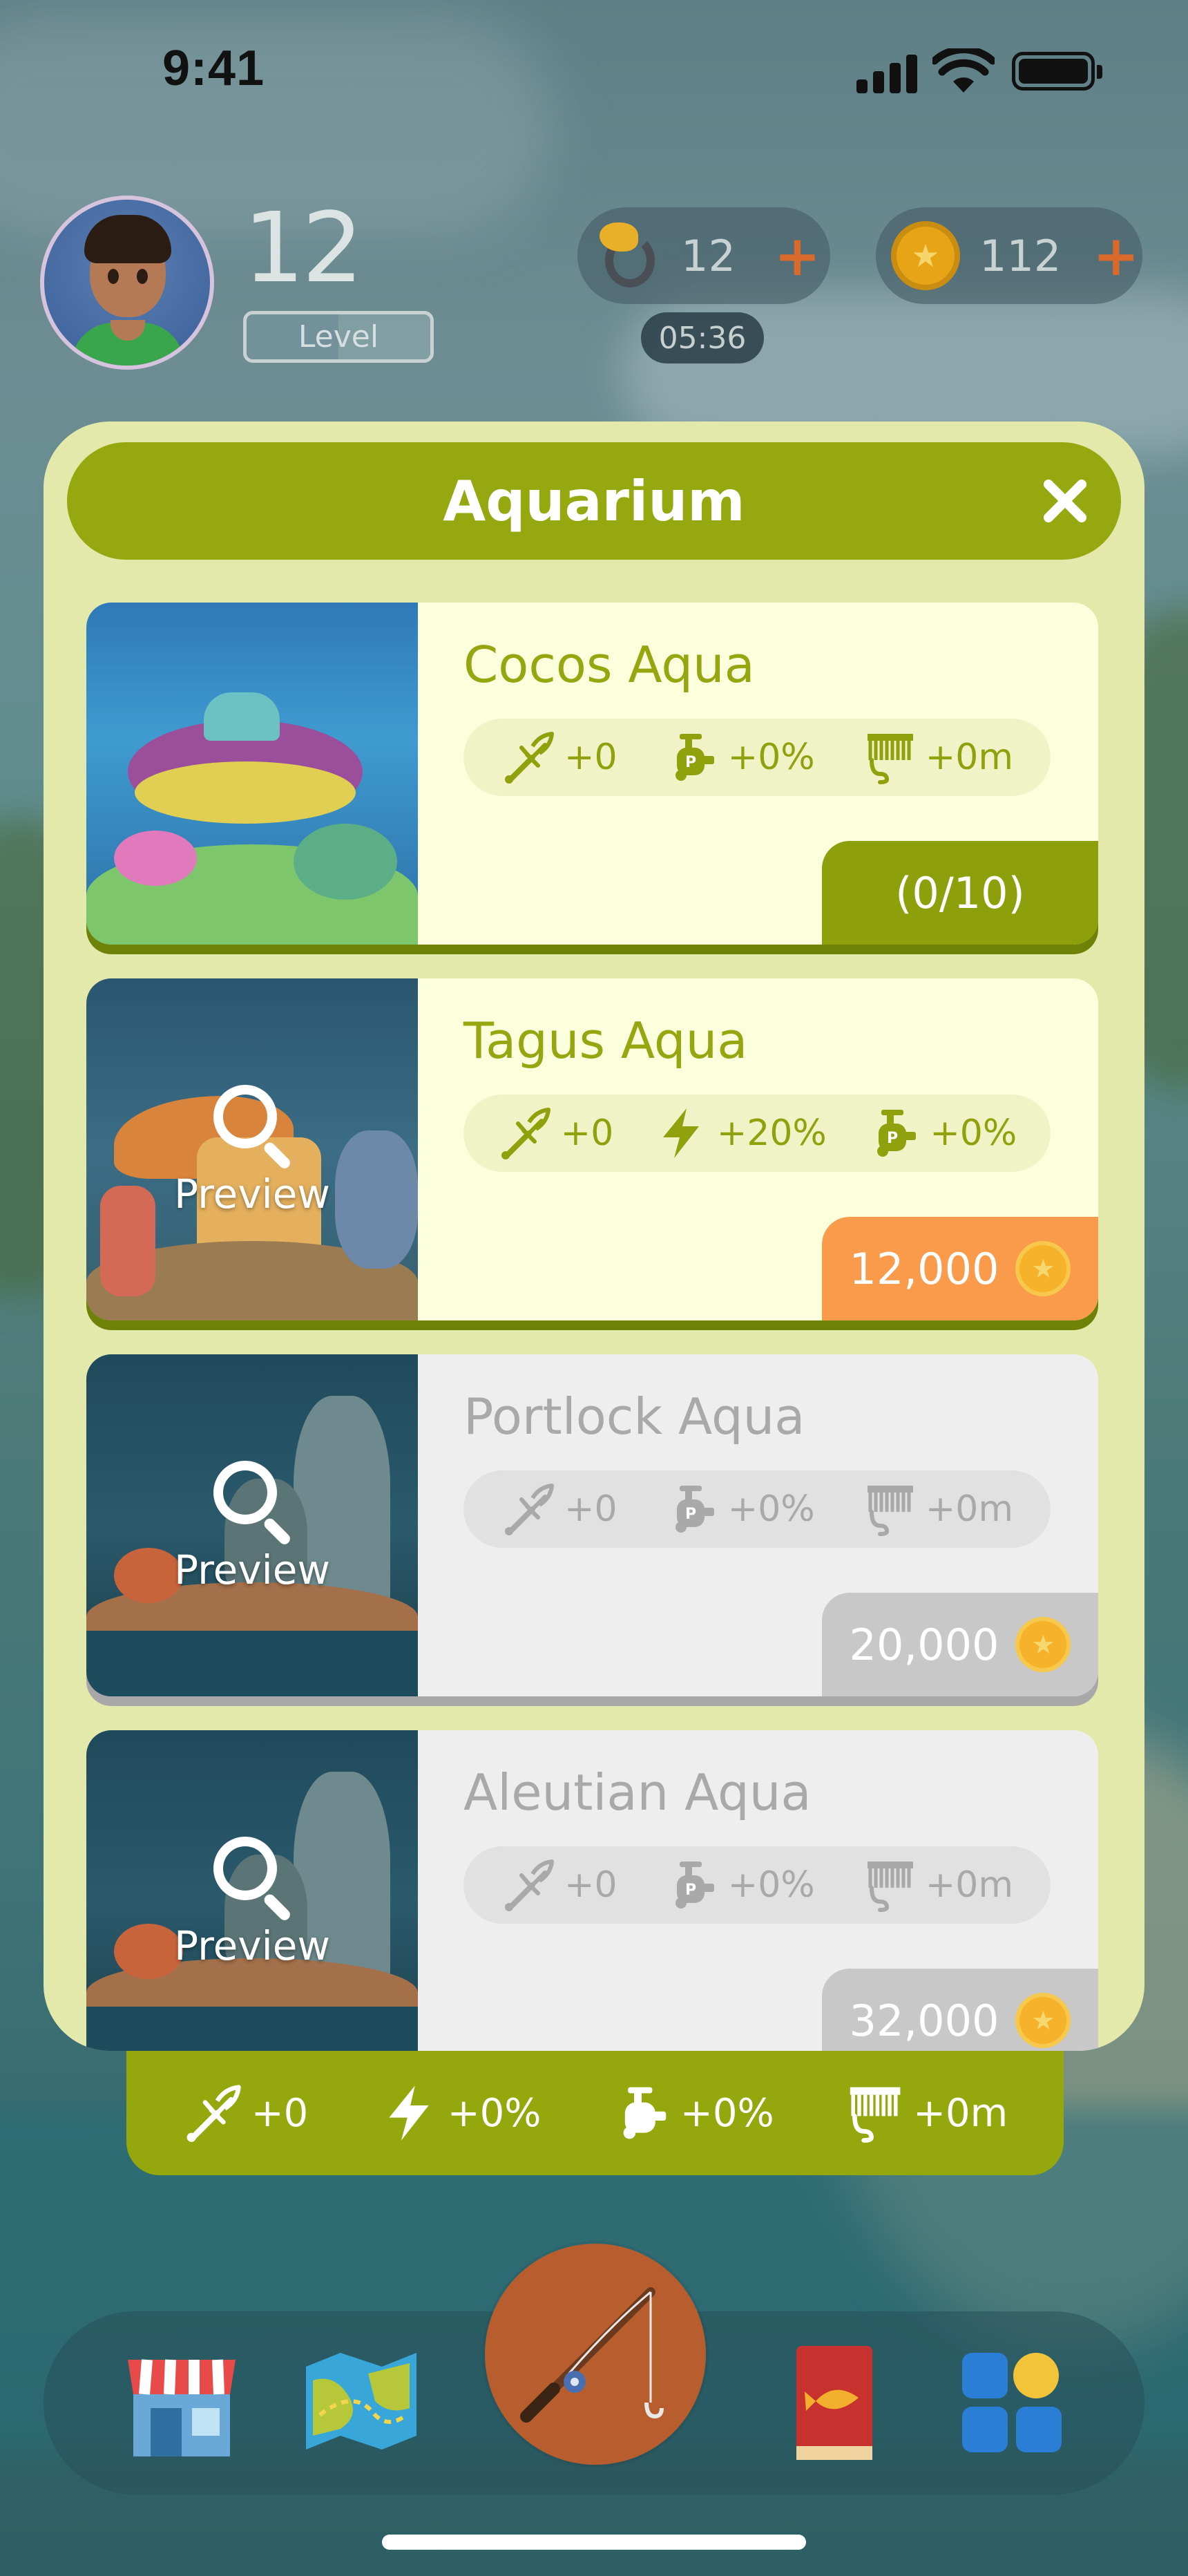  What do you see at coordinates (252, 774) in the screenshot?
I see `aquarium-thumbnail` at bounding box center [252, 774].